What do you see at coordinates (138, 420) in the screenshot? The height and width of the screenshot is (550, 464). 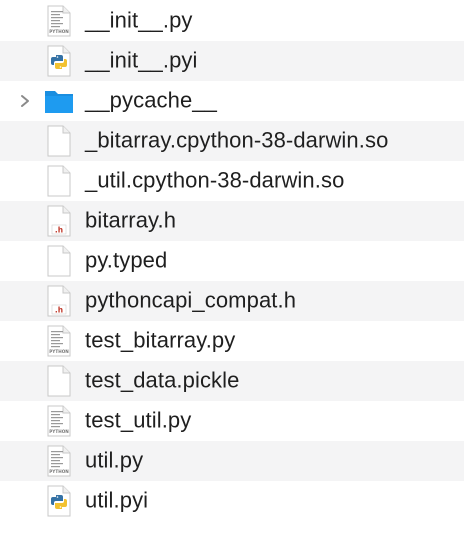 I see `file-name: test_util.py` at bounding box center [138, 420].